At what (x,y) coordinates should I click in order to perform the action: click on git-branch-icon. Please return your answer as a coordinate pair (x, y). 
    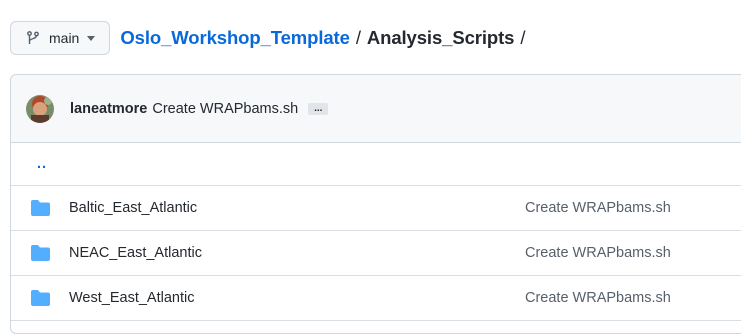
    Looking at the image, I should click on (33, 38).